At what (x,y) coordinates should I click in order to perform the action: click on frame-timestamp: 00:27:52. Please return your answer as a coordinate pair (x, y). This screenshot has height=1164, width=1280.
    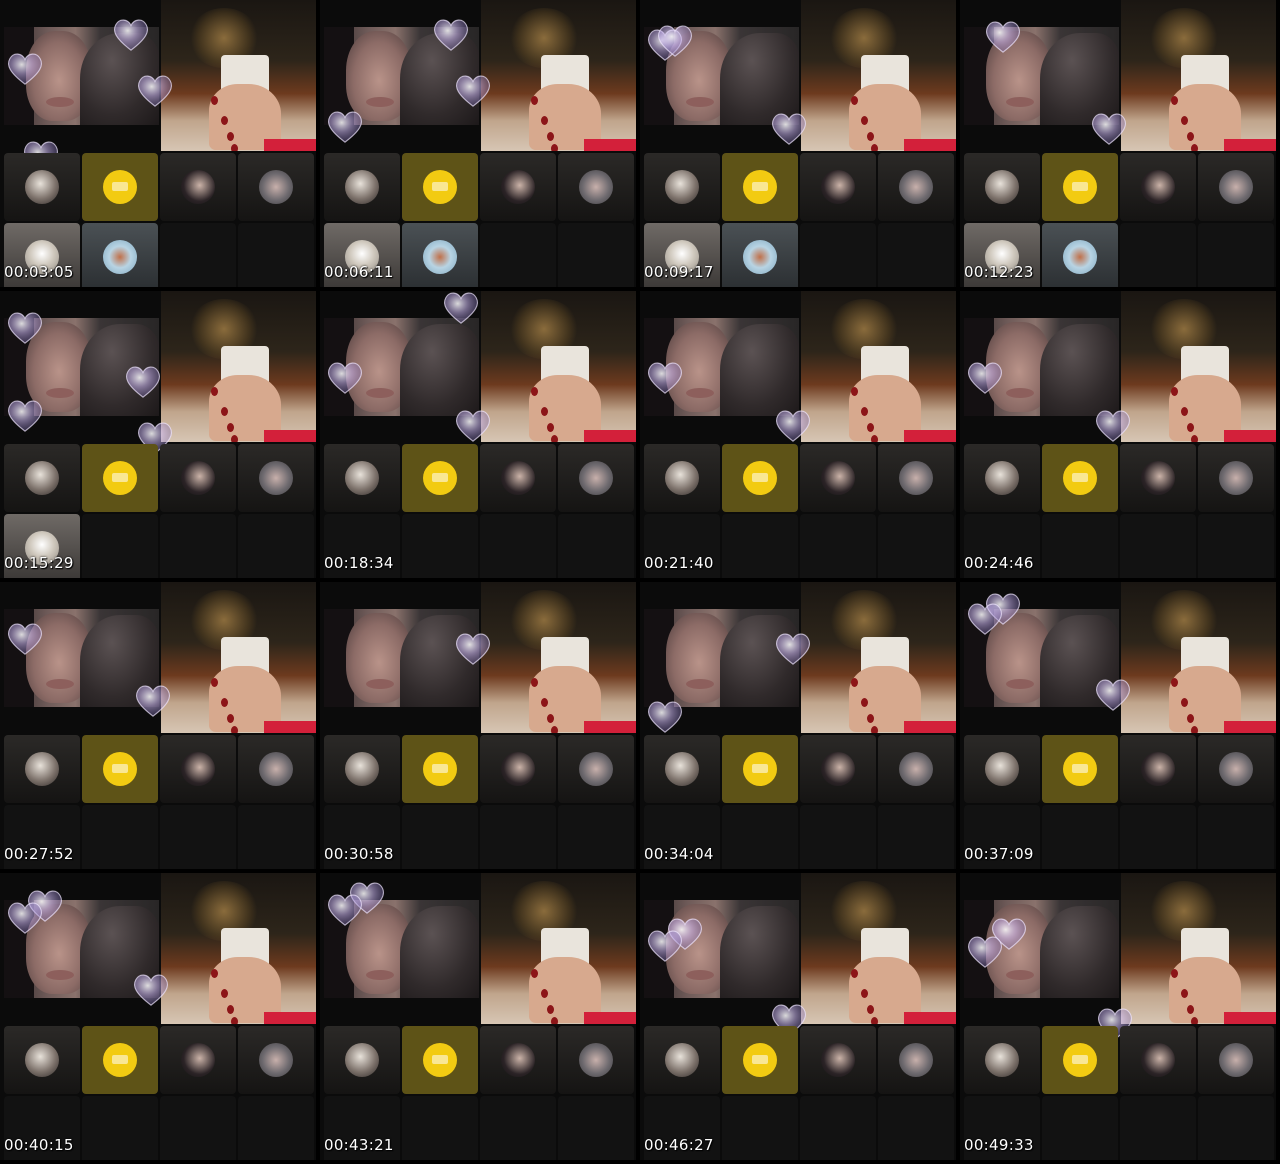
    Looking at the image, I should click on (39, 854).